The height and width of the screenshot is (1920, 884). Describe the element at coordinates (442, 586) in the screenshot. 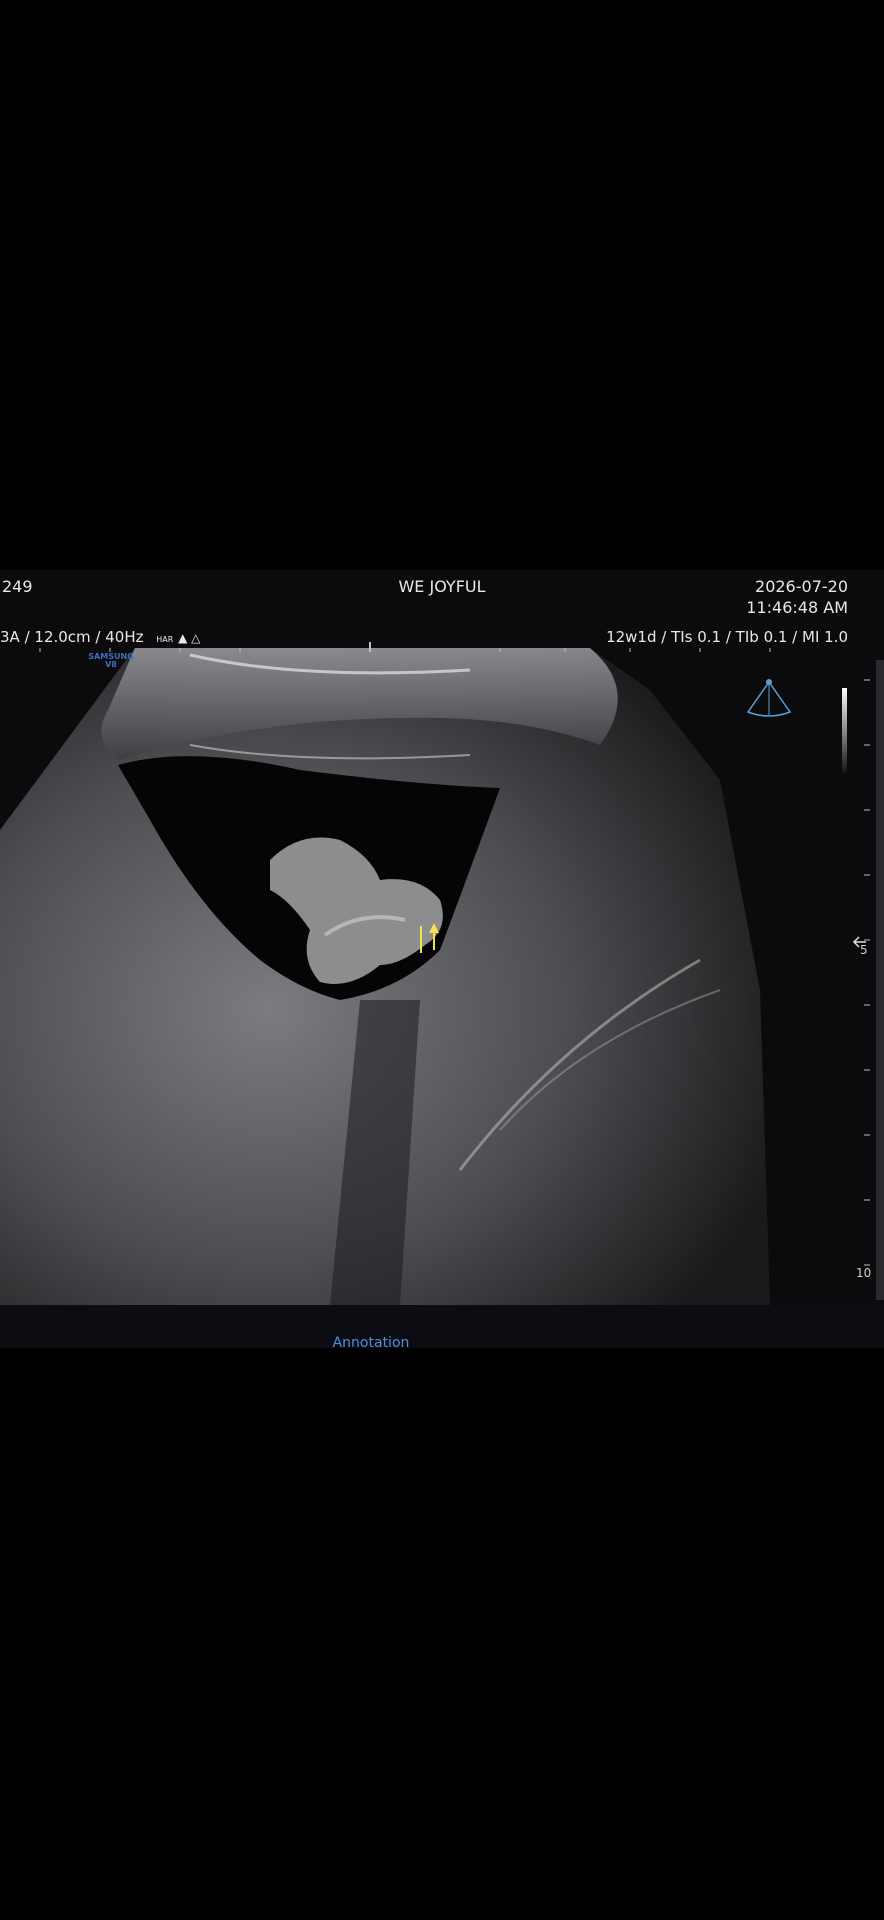

I see `clinic-title: WE JOYFUL` at that location.